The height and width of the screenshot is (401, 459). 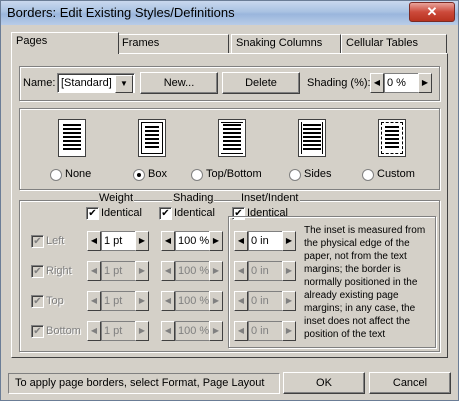 I want to click on chevron-down-icon: ▼, so click(x=124, y=84).